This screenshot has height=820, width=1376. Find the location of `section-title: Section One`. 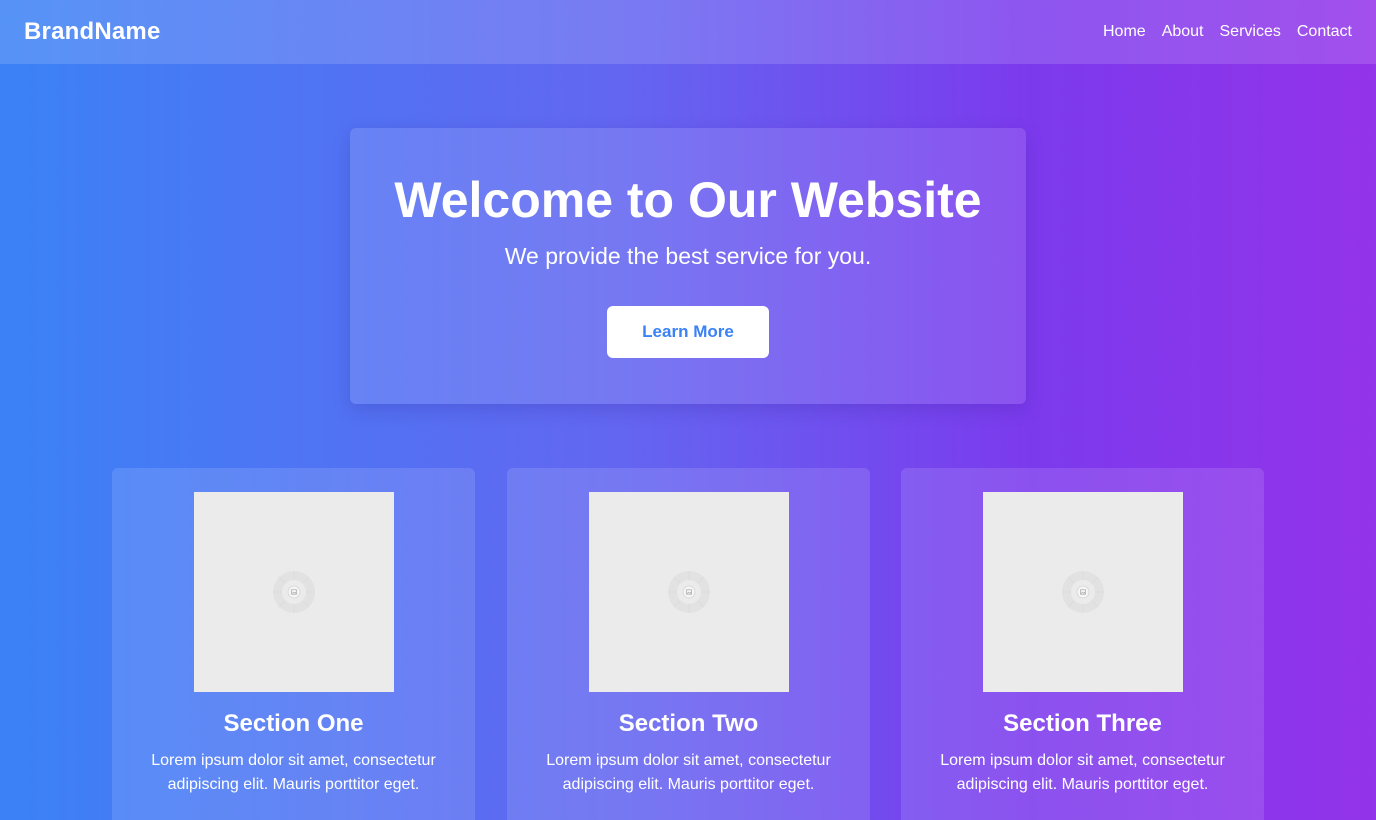

section-title: Section One is located at coordinates (293, 723).